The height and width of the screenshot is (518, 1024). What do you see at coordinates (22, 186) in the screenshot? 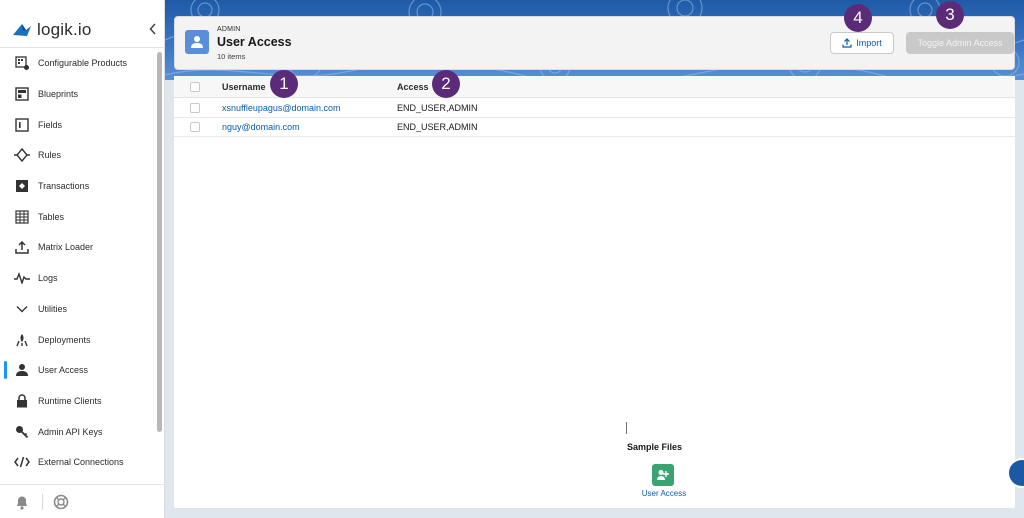
I see `transactions-icon` at bounding box center [22, 186].